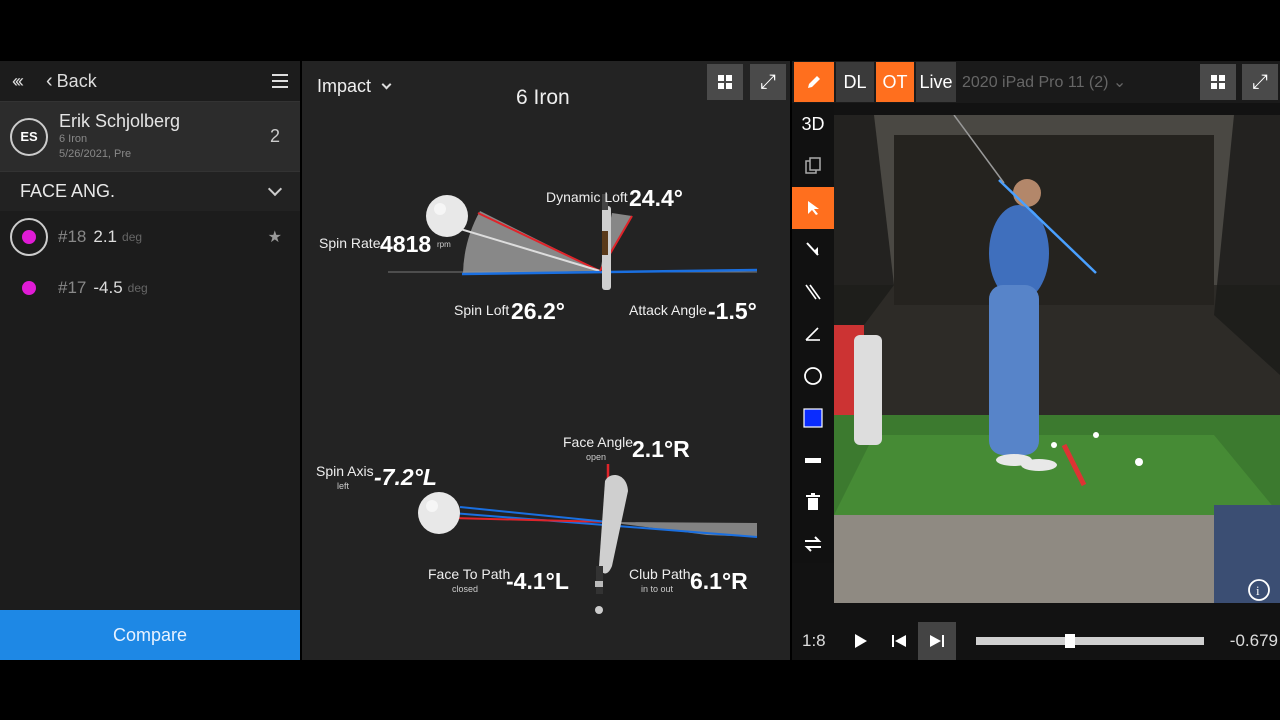 The height and width of the screenshot is (720, 1280). I want to click on spin-rate-value: 4818, so click(405, 244).